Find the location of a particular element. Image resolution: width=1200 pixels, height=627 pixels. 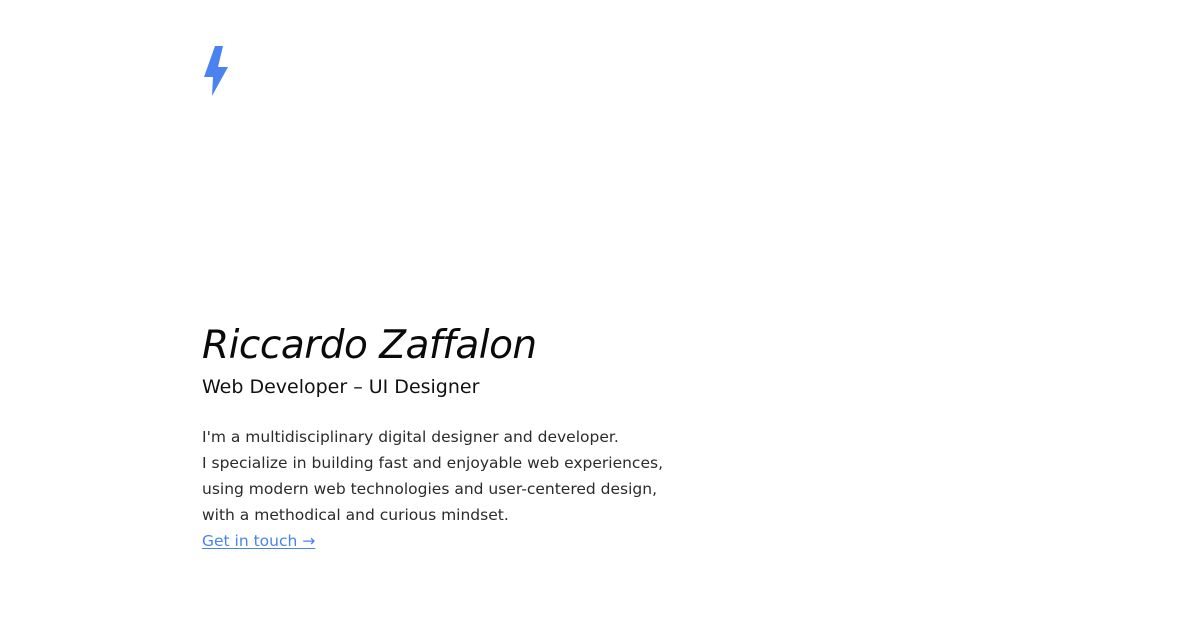

bio-line: with a methodical and curious mindset. is located at coordinates (355, 515).